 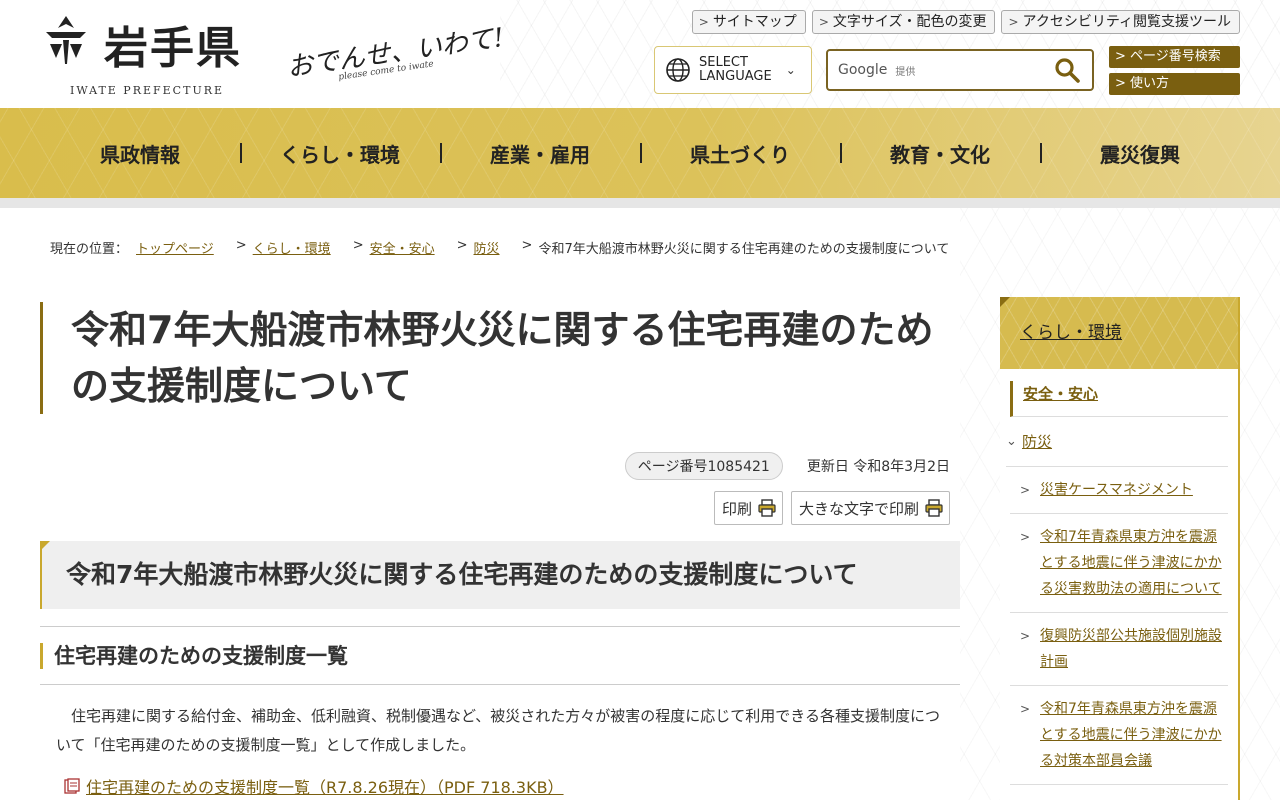 I want to click on breadcrumb-current: 令和7年大船渡市林野火災に関する住宅再建のための支援制度について, so click(x=744, y=249).